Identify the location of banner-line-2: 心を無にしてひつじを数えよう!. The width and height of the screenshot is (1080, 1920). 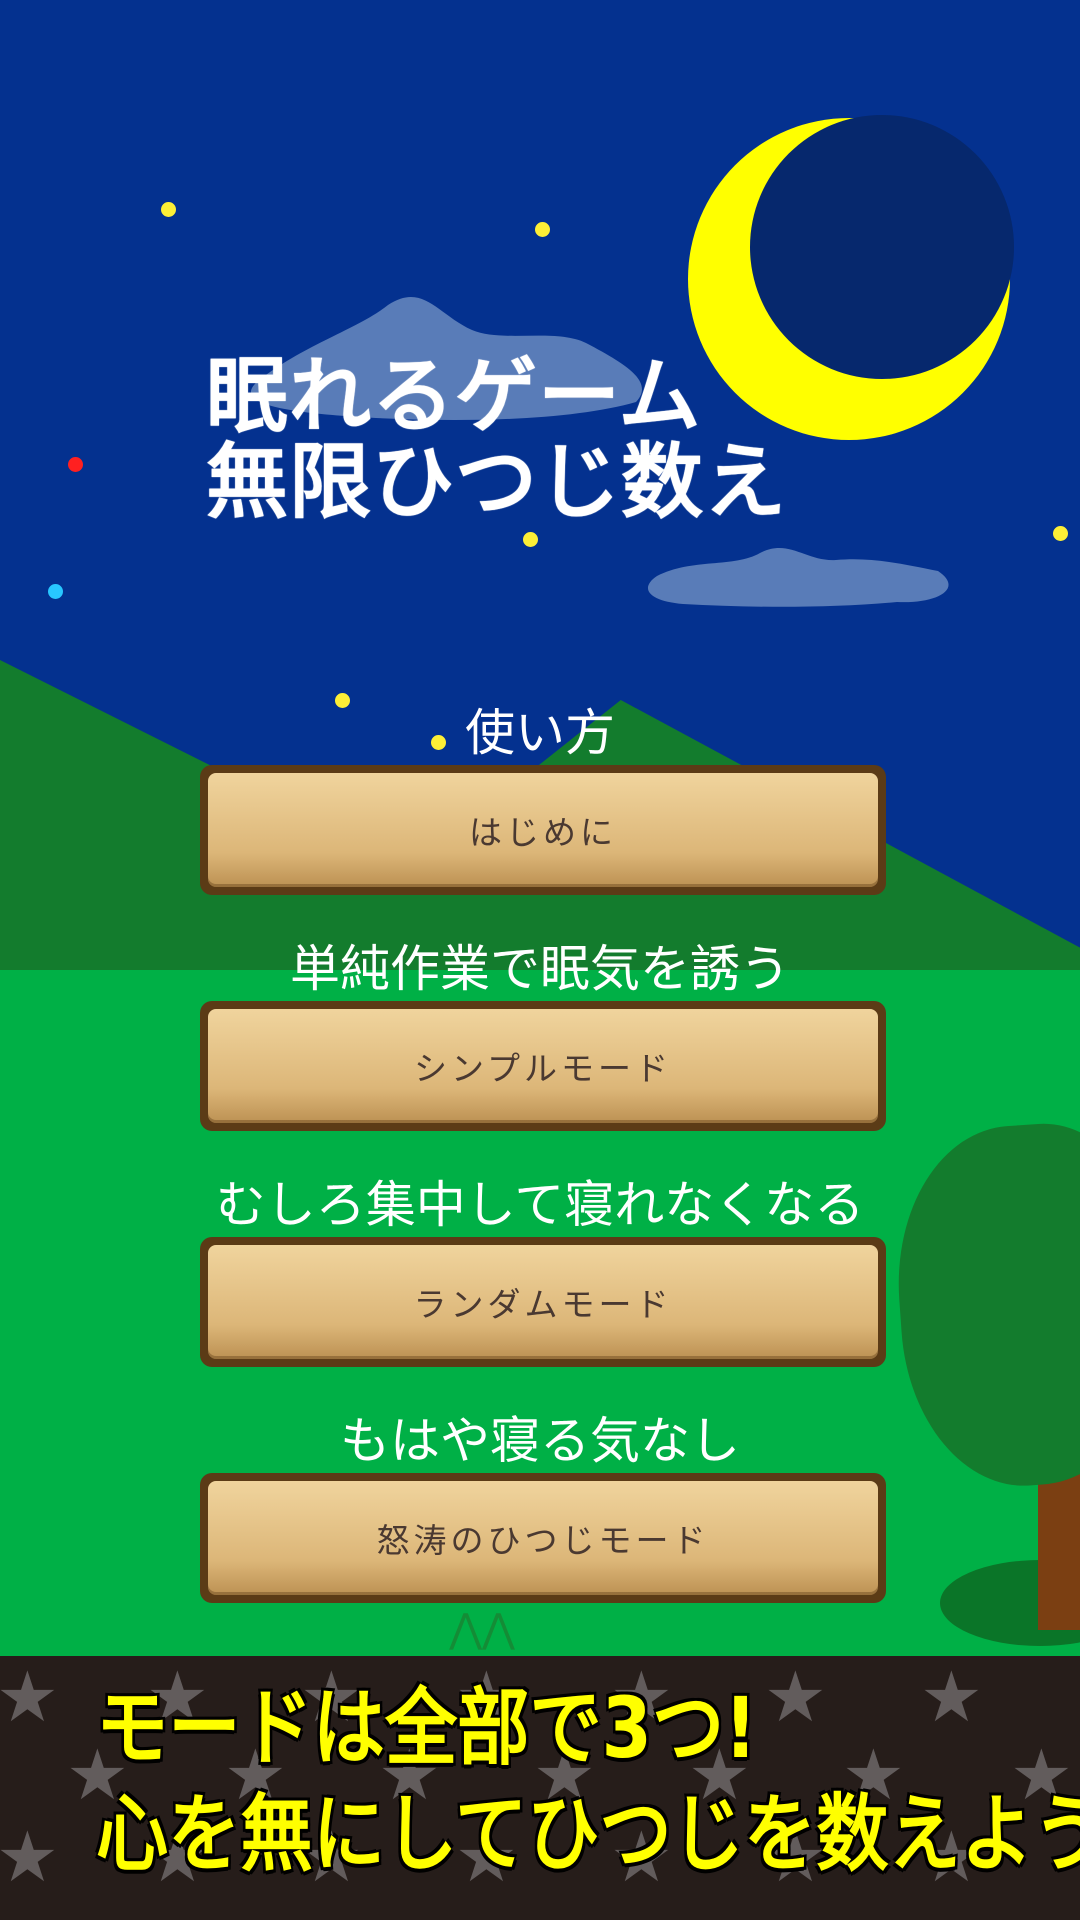
(588, 1834).